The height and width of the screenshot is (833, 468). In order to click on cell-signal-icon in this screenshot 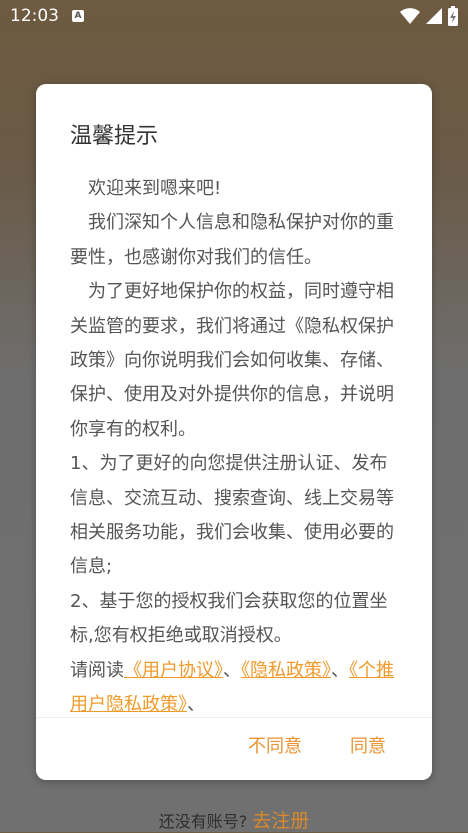, I will do `click(434, 16)`.